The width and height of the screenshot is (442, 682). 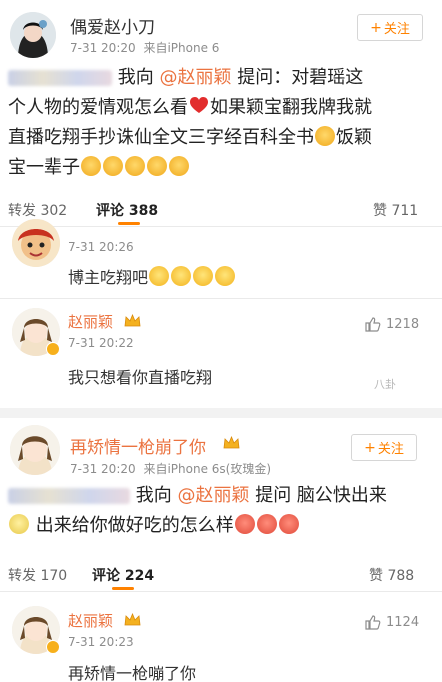 I want to click on post-body: 我向 @赵丽颖 提问 脑公快出来 出来给你做好吃的怎么样, so click(x=197, y=511).